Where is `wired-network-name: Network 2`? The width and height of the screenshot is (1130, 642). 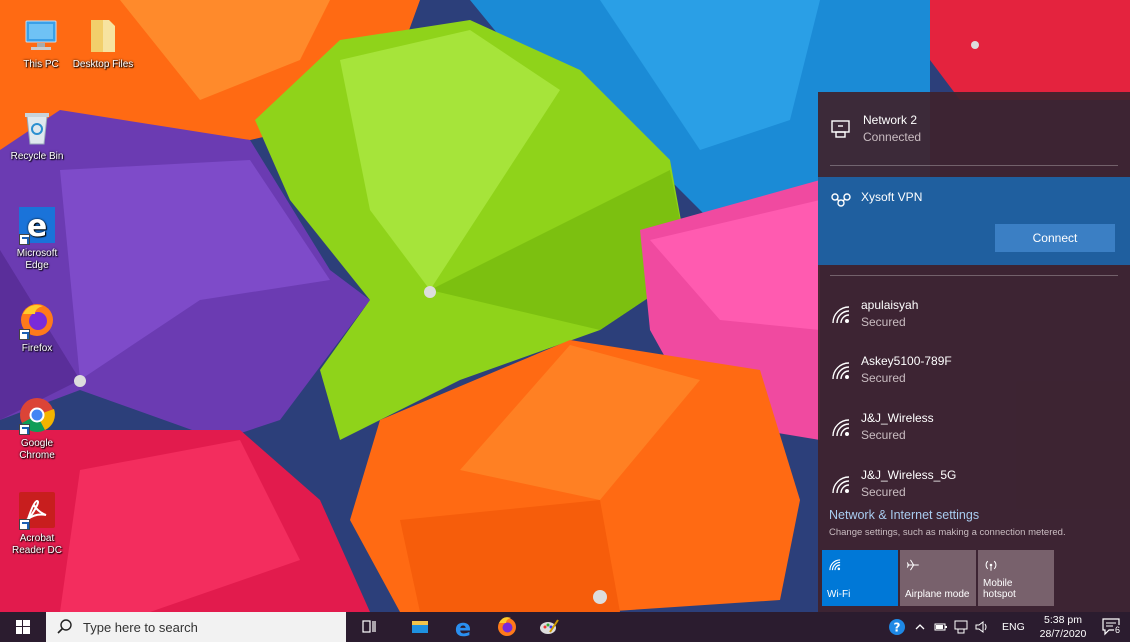 wired-network-name: Network 2 is located at coordinates (890, 120).